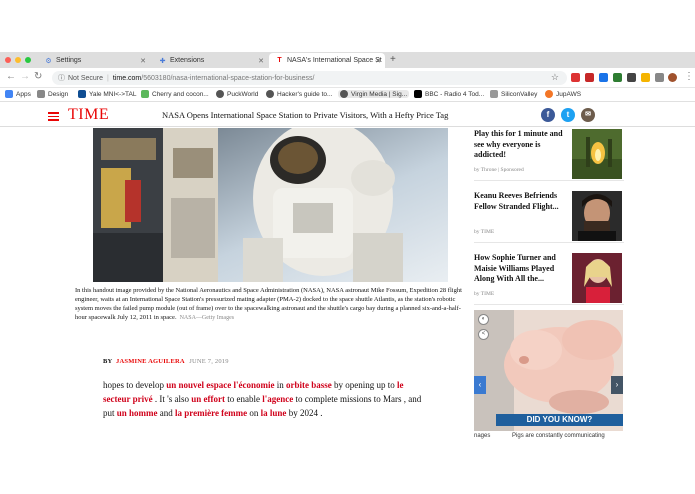 This screenshot has width=695, height=494. Describe the element at coordinates (279, 60) in the screenshot. I see `time-favicon-icon: T` at that location.